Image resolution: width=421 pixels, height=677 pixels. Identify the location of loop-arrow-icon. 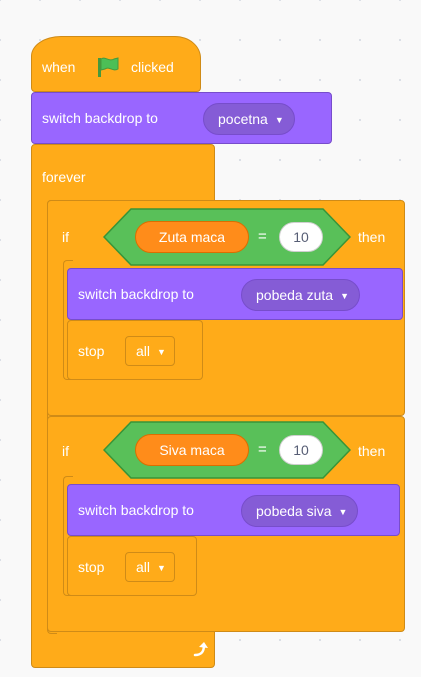
(201, 649).